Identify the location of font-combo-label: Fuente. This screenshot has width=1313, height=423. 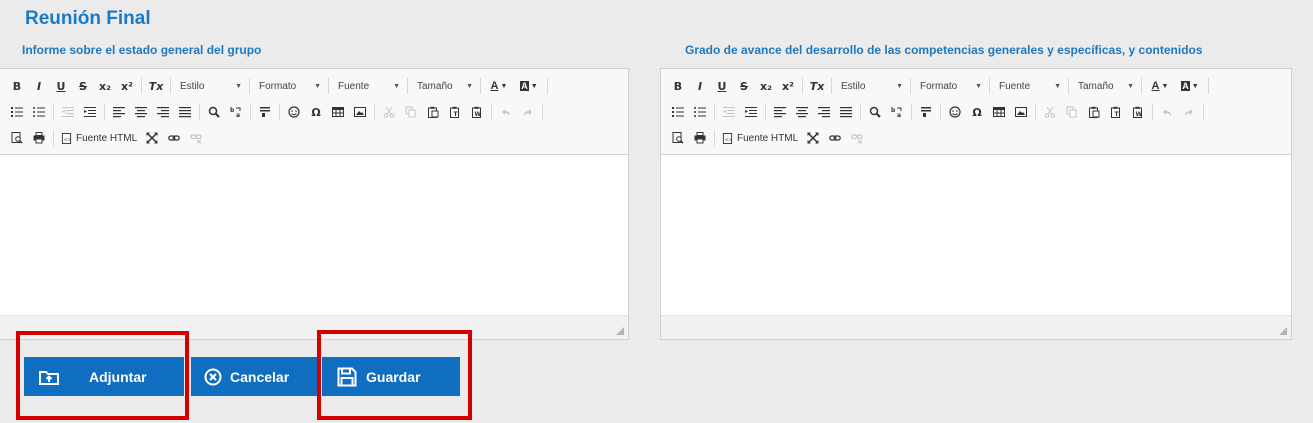
(354, 86).